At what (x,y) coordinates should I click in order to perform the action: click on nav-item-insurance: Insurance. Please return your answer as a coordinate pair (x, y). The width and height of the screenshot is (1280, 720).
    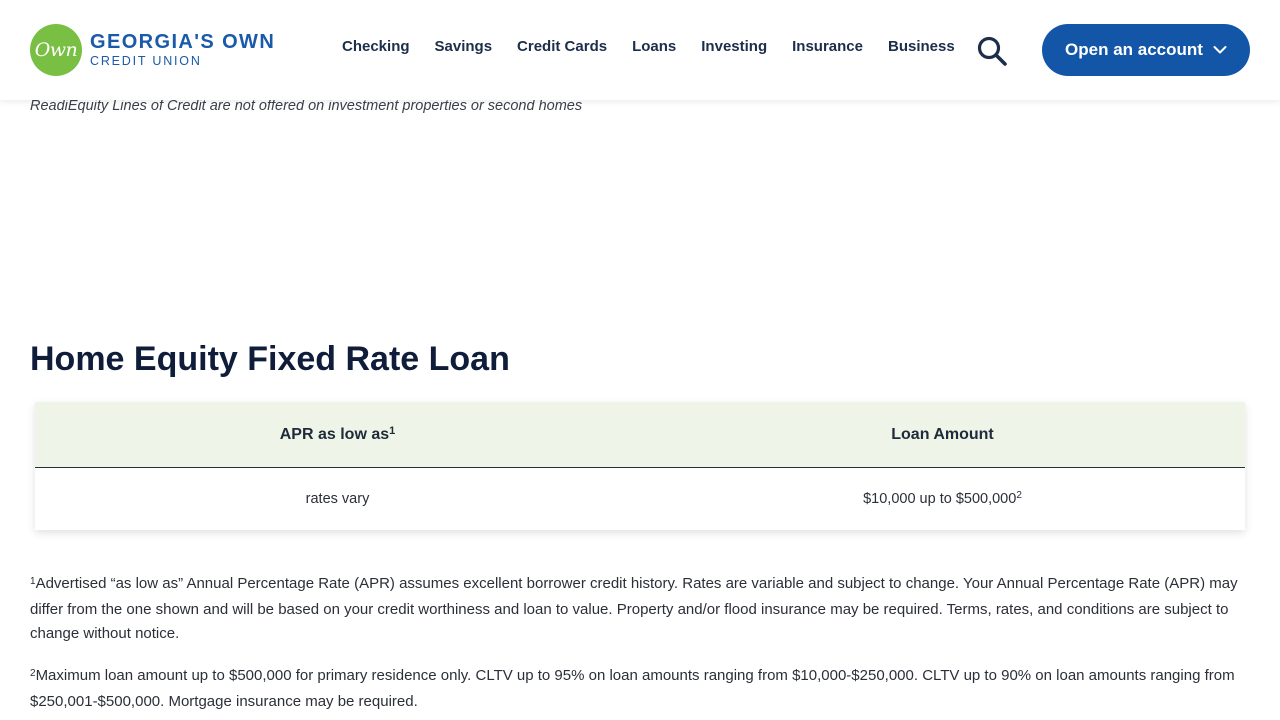
    Looking at the image, I should click on (827, 46).